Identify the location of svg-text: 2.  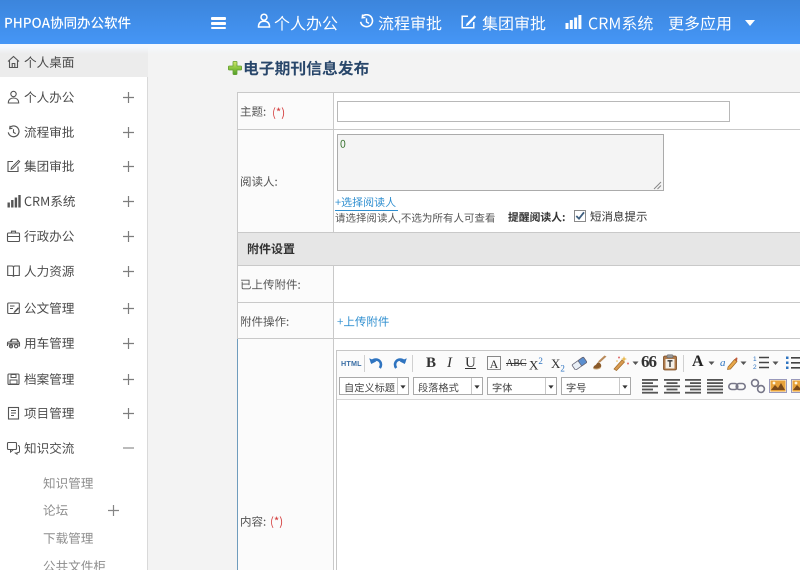
(755, 367).